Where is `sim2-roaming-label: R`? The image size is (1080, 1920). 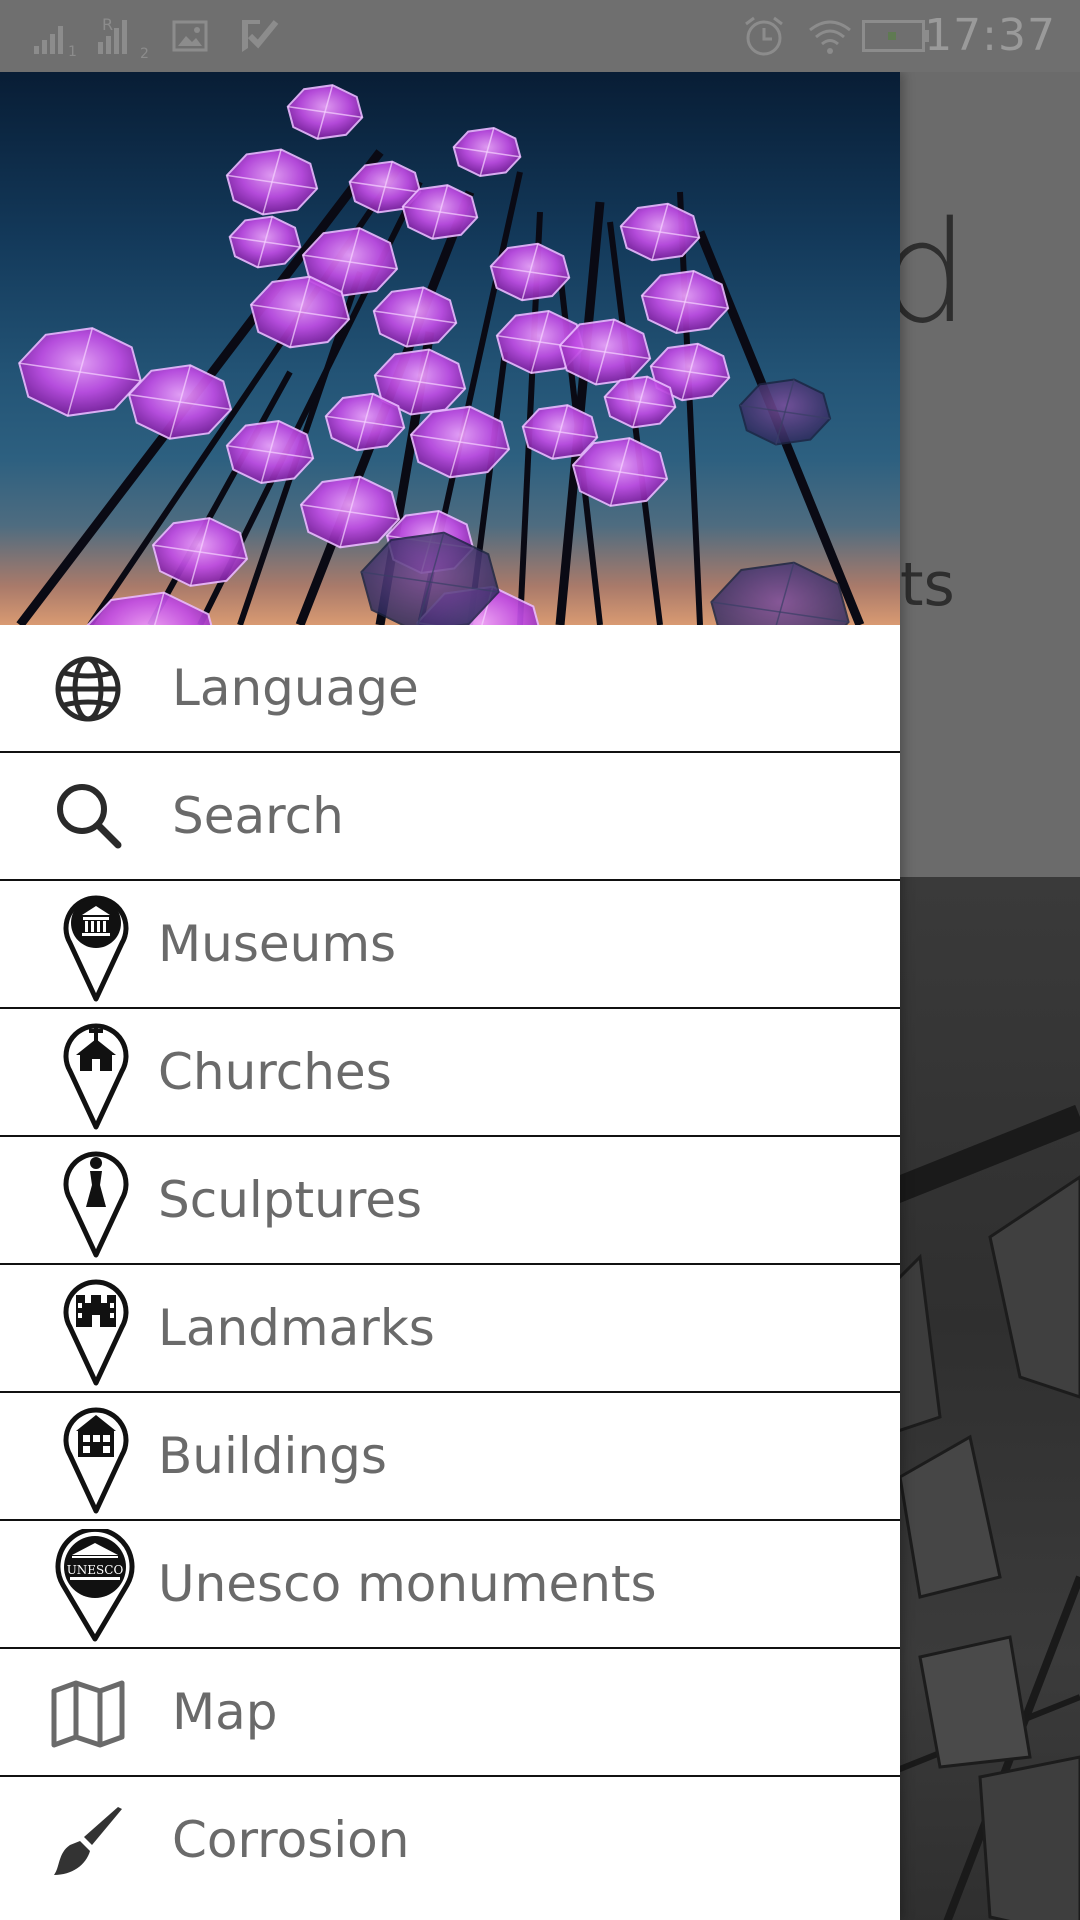
sim2-roaming-label: R is located at coordinates (107, 25).